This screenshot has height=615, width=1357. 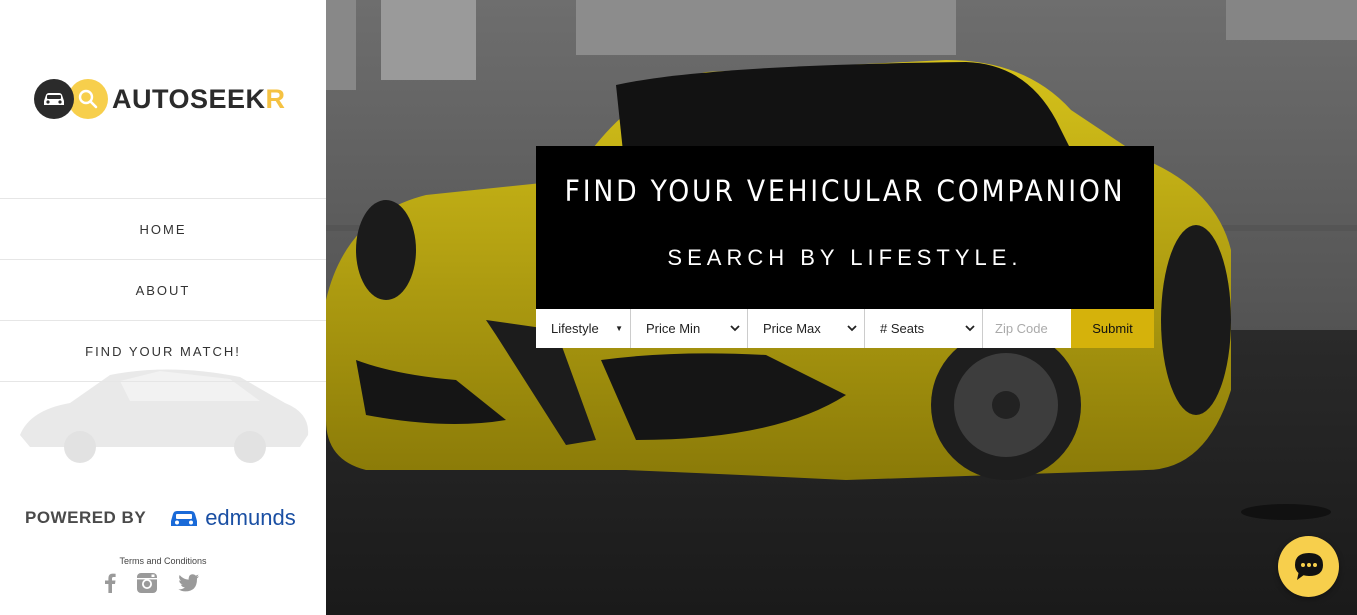 I want to click on chat-button, so click(x=1308, y=566).